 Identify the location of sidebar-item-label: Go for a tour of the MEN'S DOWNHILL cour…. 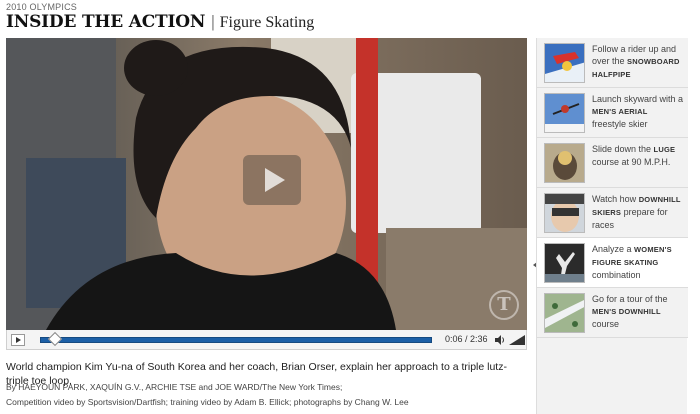
(638, 311).